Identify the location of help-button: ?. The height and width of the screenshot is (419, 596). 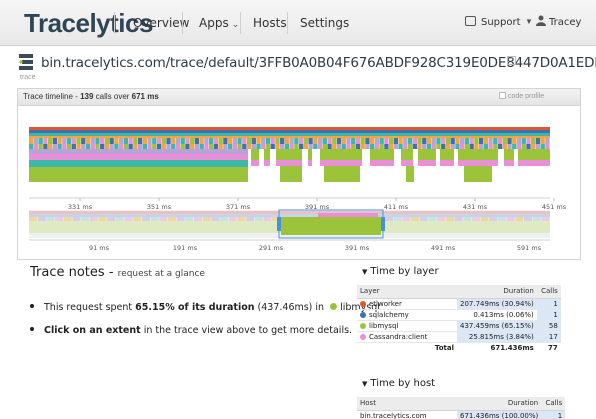
(511, 60).